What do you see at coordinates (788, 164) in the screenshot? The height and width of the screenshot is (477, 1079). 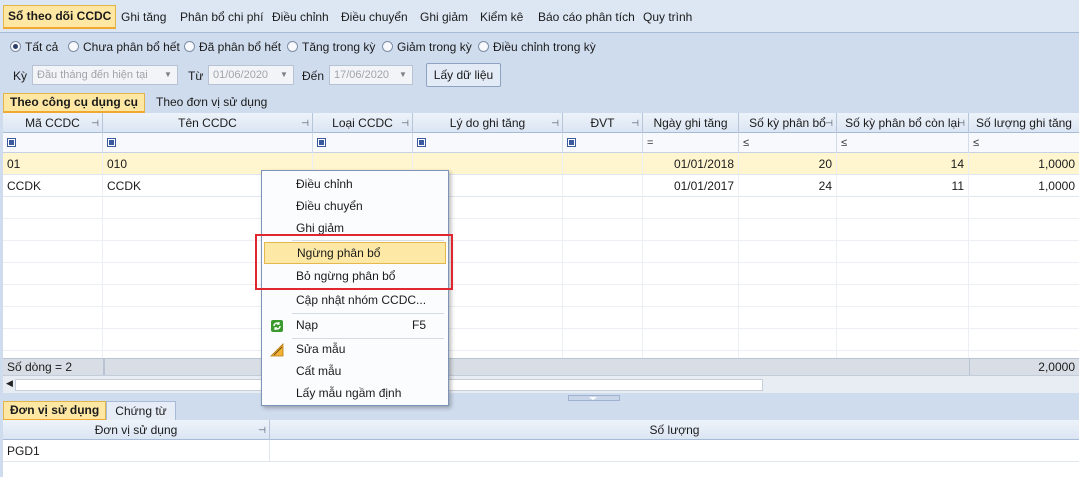 I see `cell-so-ky-phan-bo: 20` at bounding box center [788, 164].